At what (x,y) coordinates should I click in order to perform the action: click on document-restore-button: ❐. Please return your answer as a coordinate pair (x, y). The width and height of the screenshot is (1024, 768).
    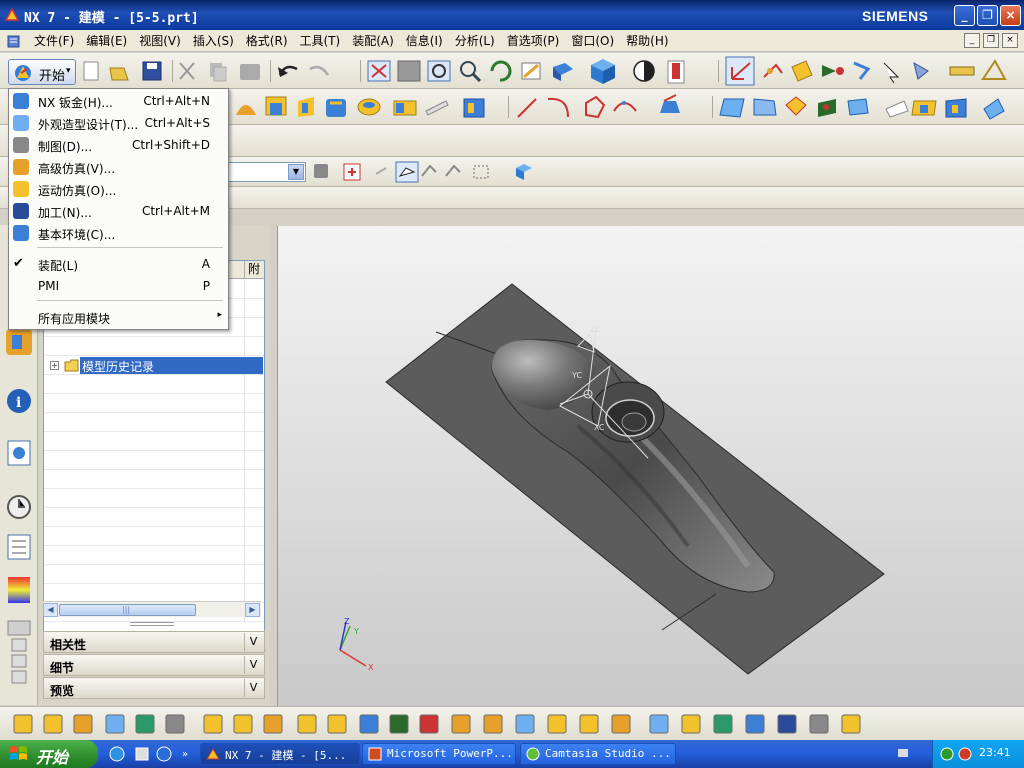
    Looking at the image, I should click on (991, 40).